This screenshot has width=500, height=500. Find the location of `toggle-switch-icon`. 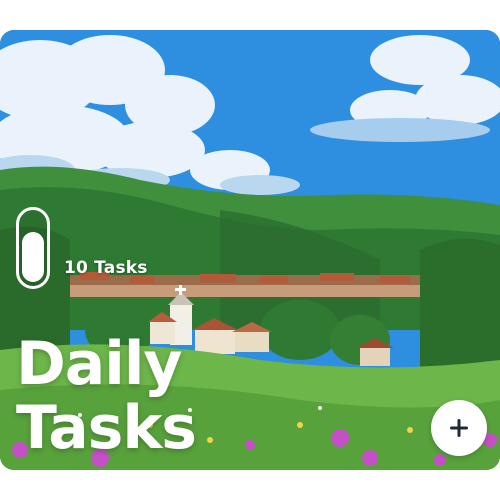

toggle-switch-icon is located at coordinates (33, 257).